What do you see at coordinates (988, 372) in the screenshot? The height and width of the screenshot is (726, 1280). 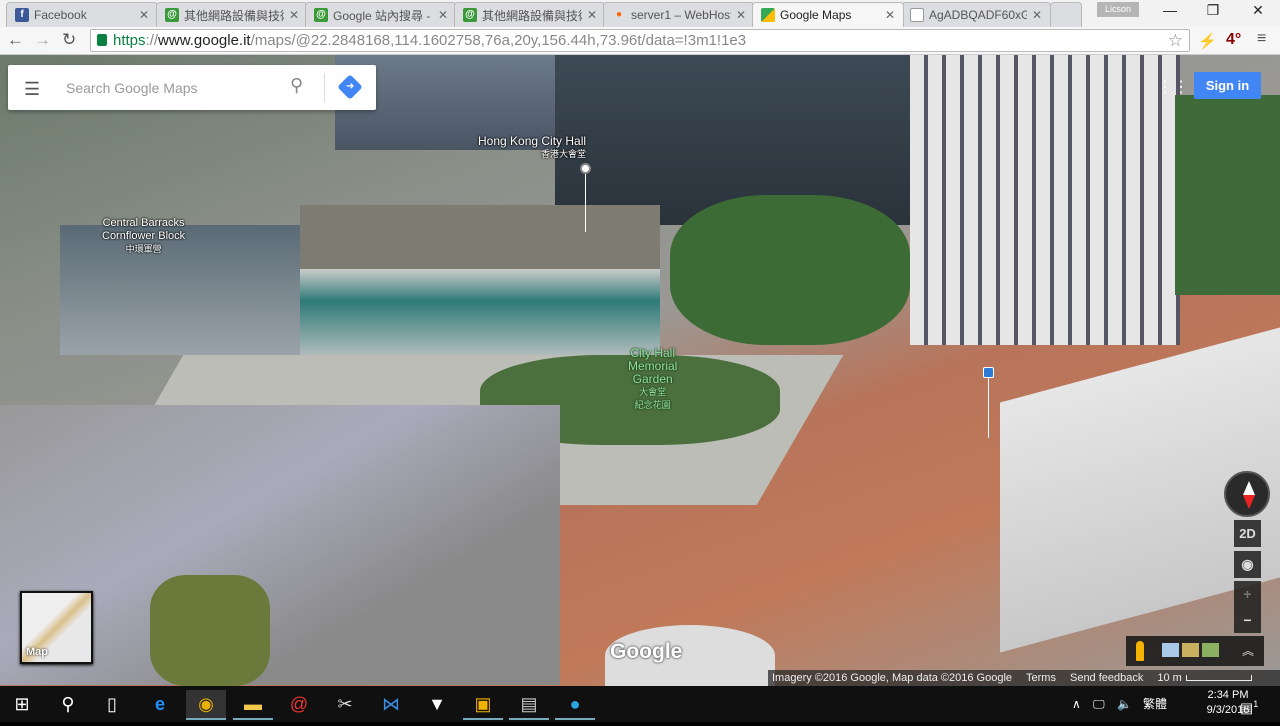 I see `bus-stop-icon` at bounding box center [988, 372].